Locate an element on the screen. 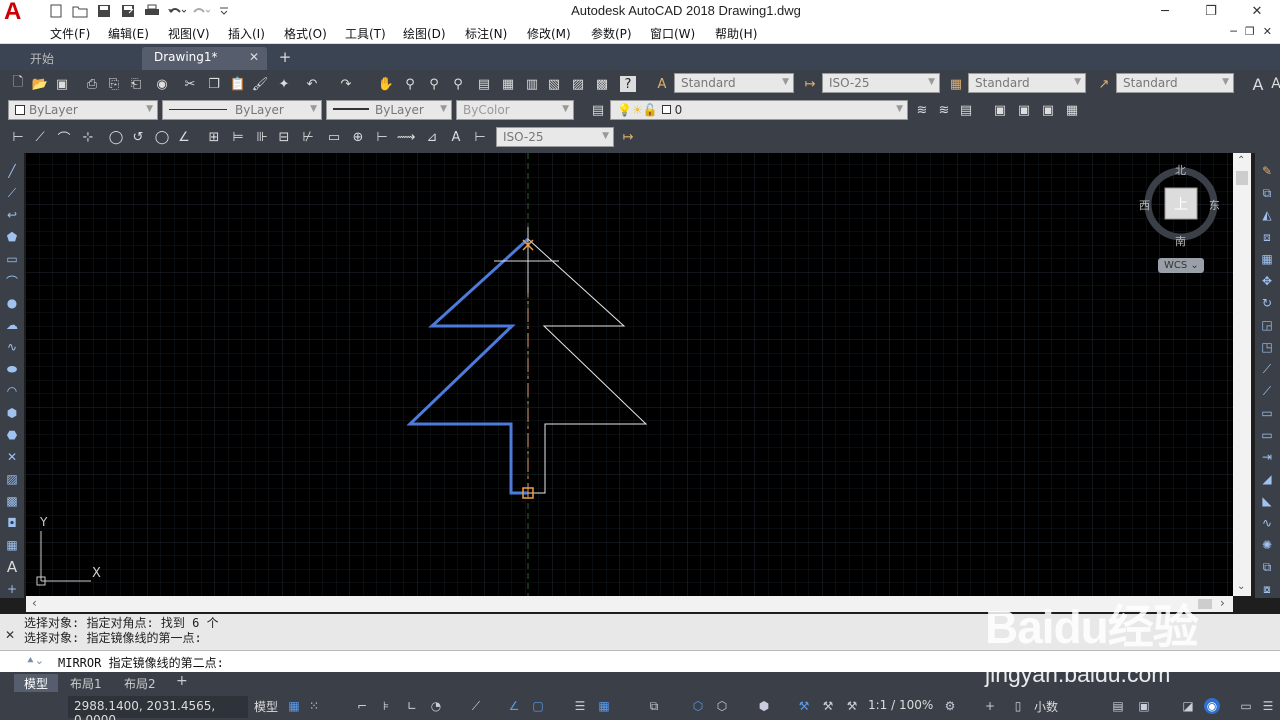  stretch-icon: ◳ is located at coordinates (1267, 347).